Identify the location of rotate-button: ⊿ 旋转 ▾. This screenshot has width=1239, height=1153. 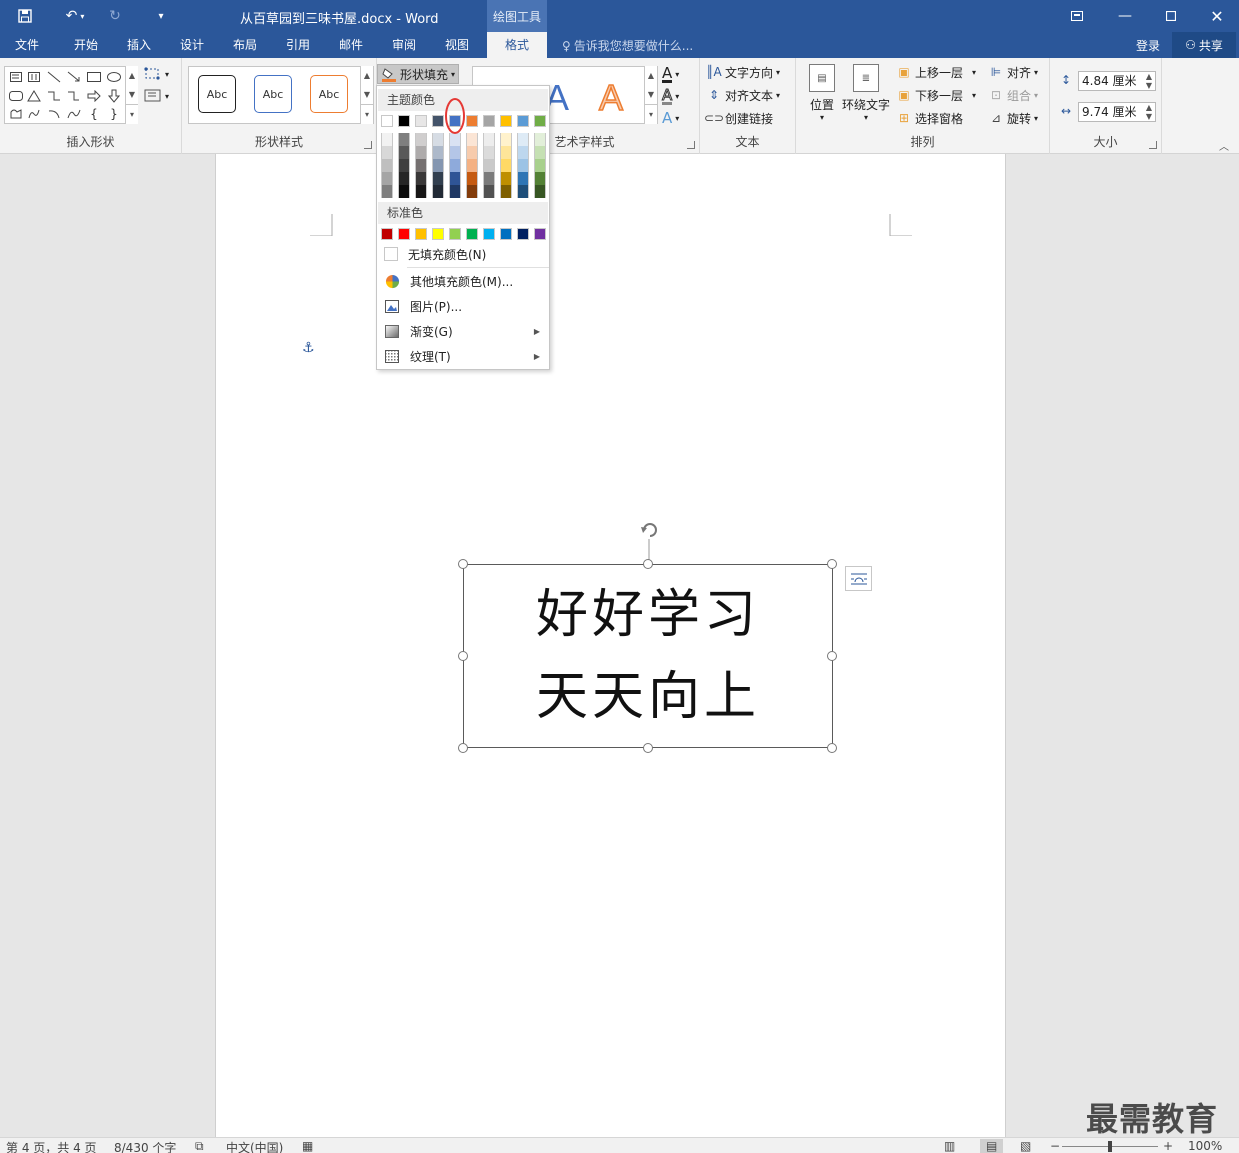
(1013, 118).